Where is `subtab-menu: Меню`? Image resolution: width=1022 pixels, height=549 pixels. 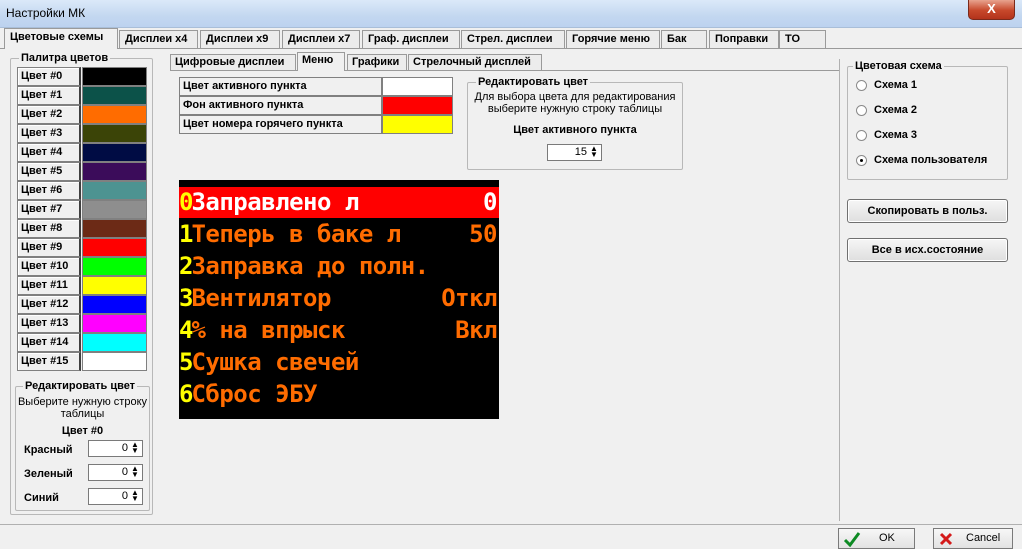
subtab-menu: Меню is located at coordinates (321, 61).